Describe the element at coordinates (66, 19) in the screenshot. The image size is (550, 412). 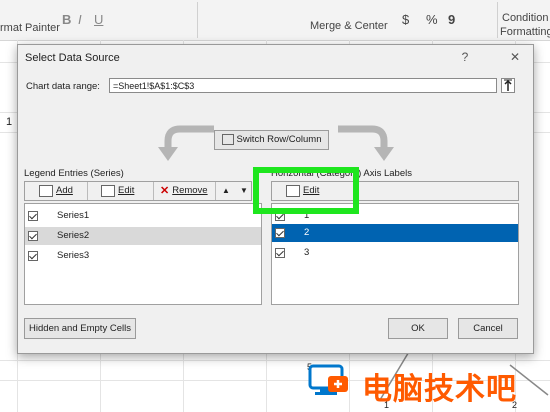
I see `bold-icon: B` at that location.